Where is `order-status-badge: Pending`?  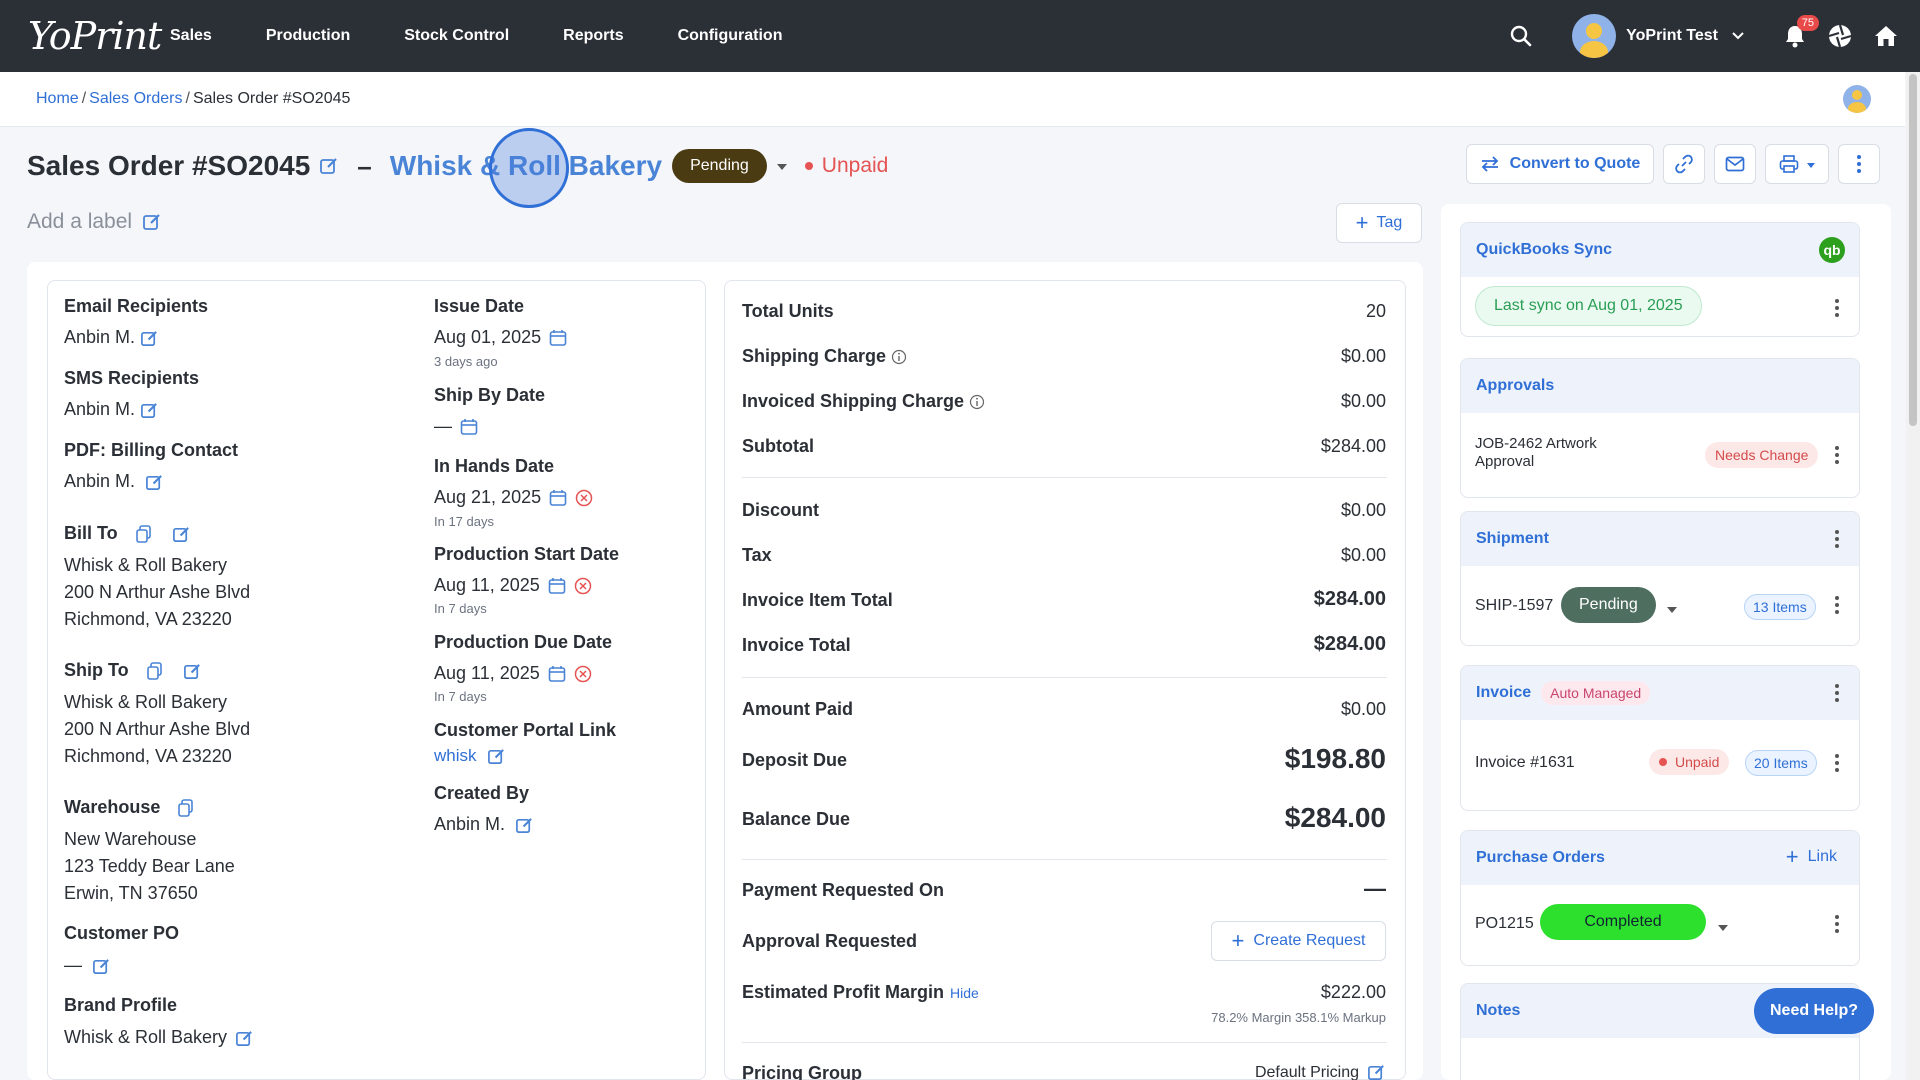 order-status-badge: Pending is located at coordinates (719, 166).